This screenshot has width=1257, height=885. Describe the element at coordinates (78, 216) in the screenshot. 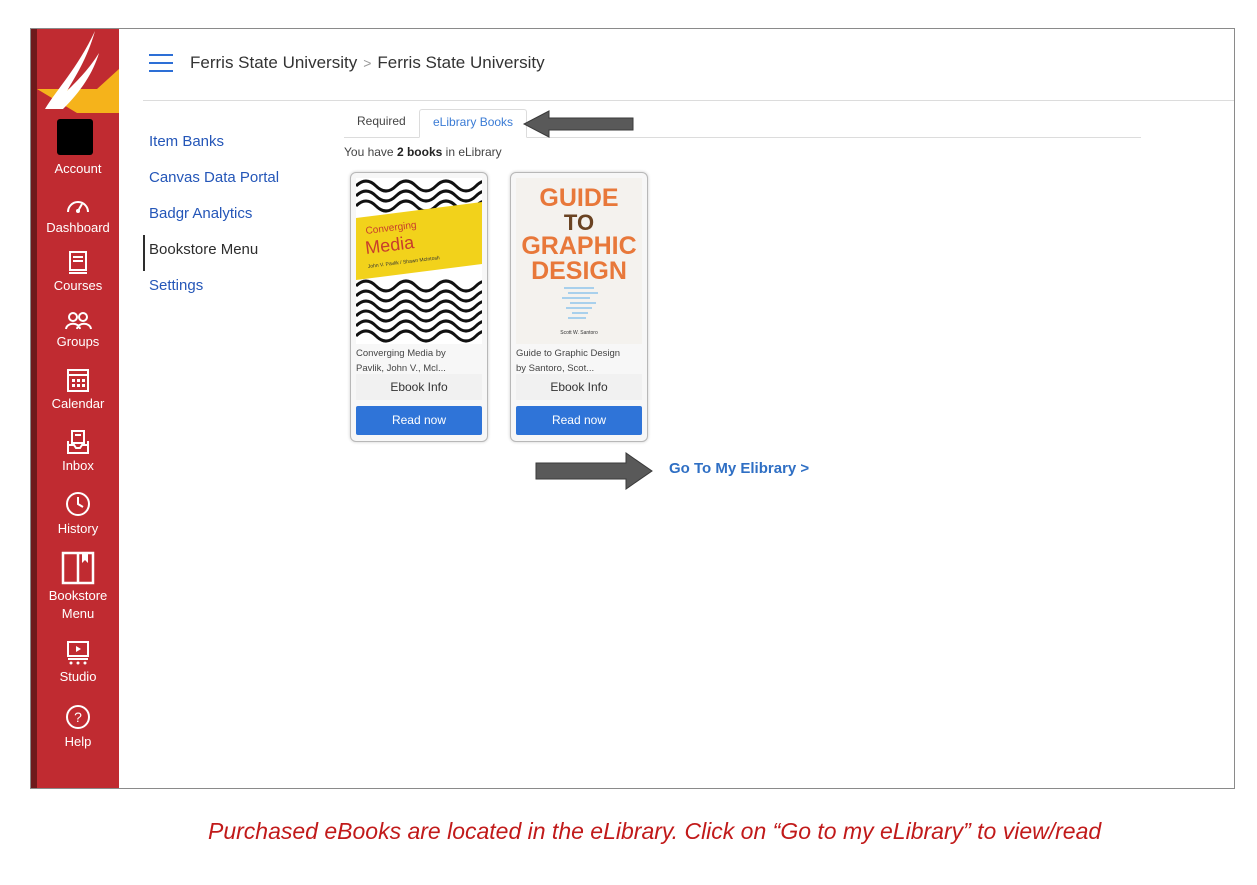

I see `nav-dashboard: Dashboard` at that location.